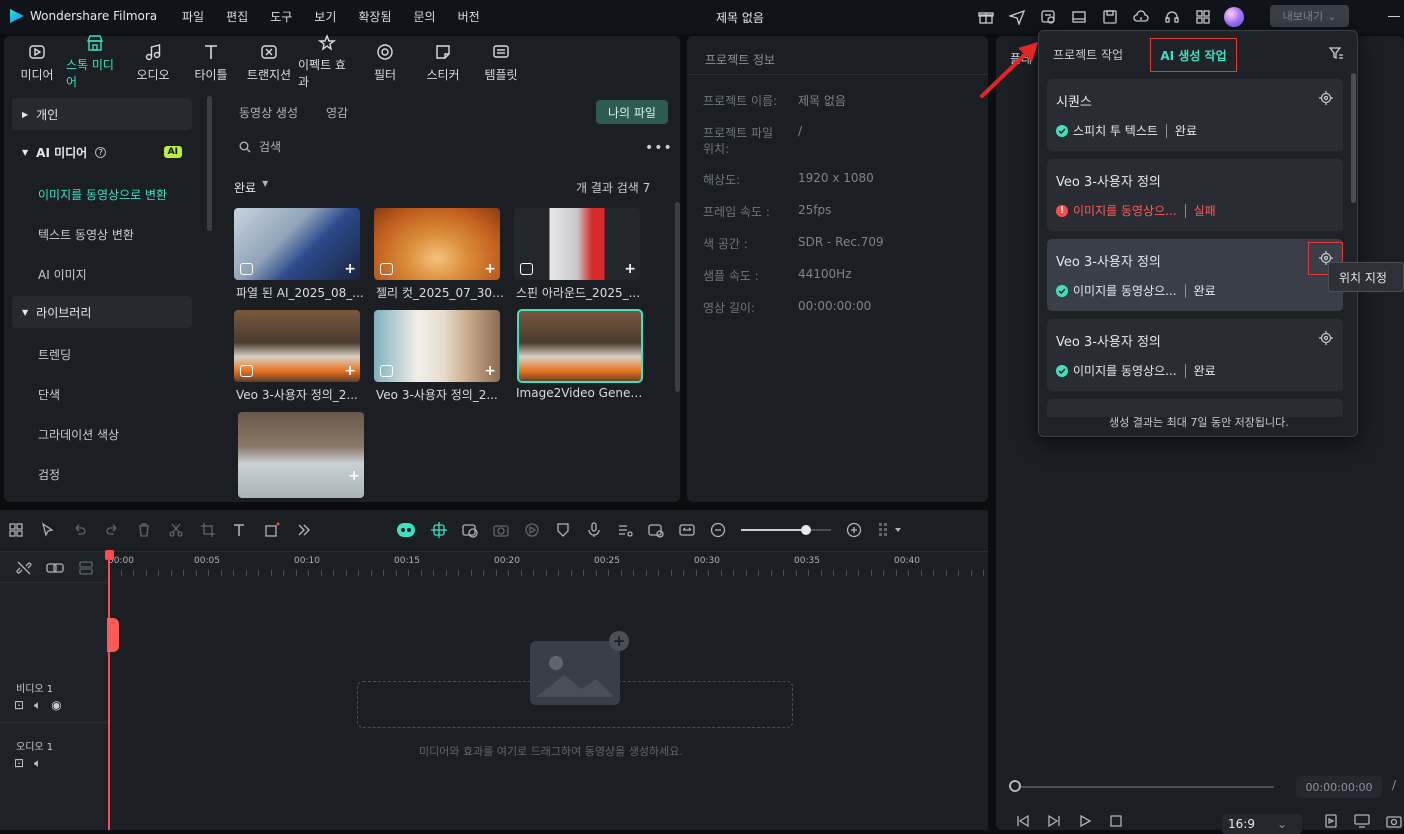 Image resolution: width=1404 pixels, height=834 pixels. What do you see at coordinates (211, 62) in the screenshot?
I see `tab-titles: 타이틀` at bounding box center [211, 62].